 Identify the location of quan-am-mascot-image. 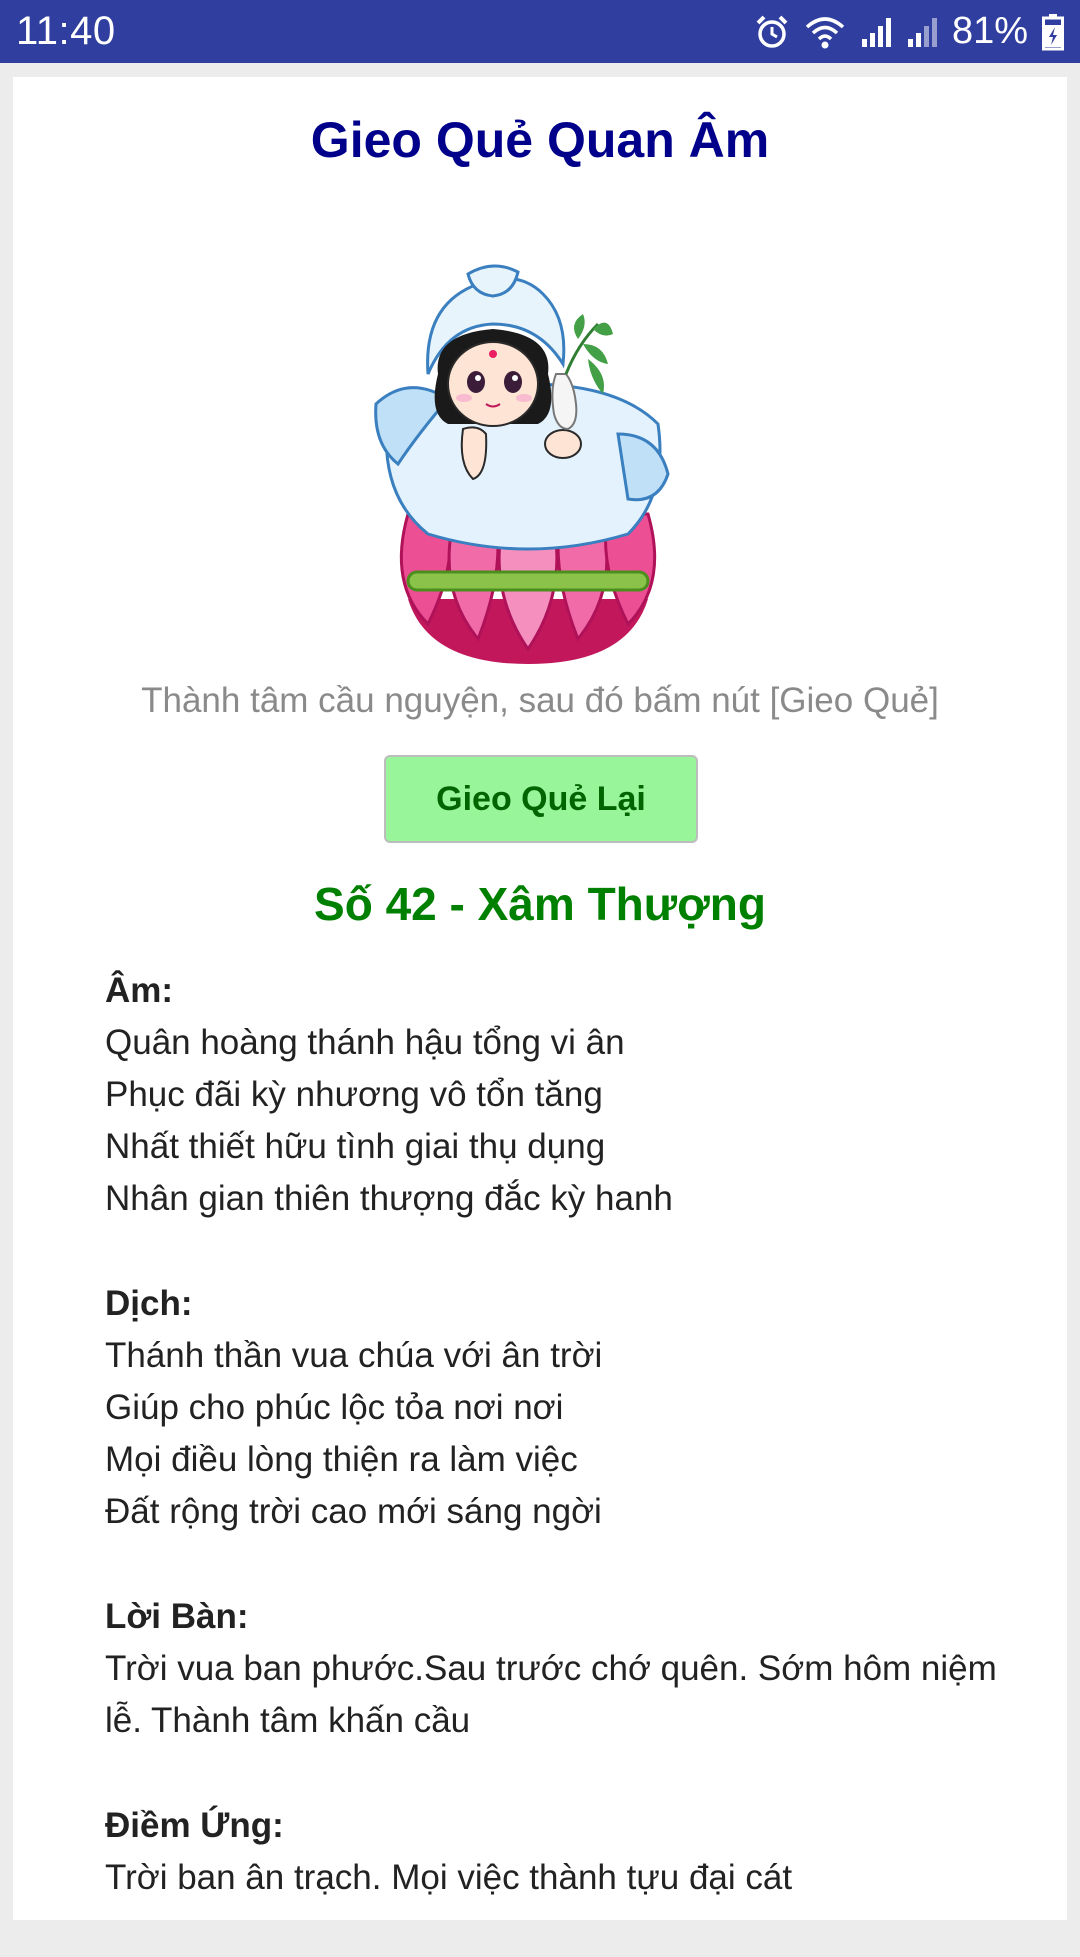
(522, 464).